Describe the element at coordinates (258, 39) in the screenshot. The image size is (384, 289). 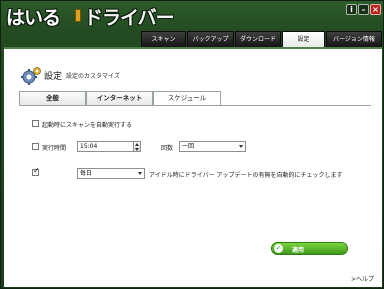
I see `tab-download: ダウンロード` at that location.